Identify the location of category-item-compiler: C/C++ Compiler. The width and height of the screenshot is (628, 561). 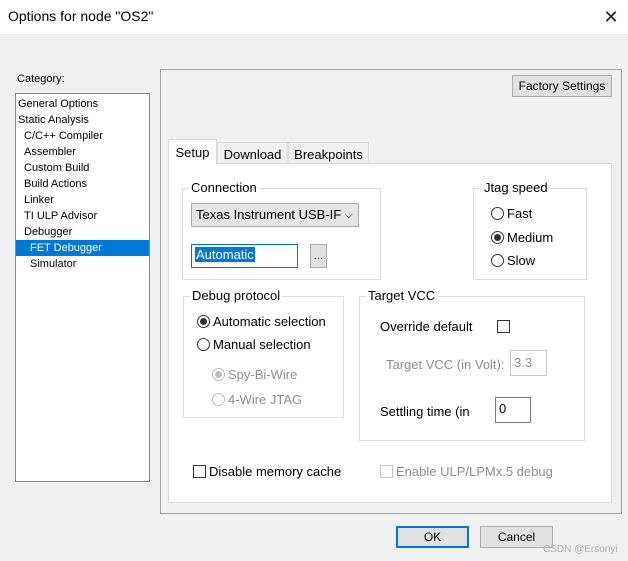
(82, 136).